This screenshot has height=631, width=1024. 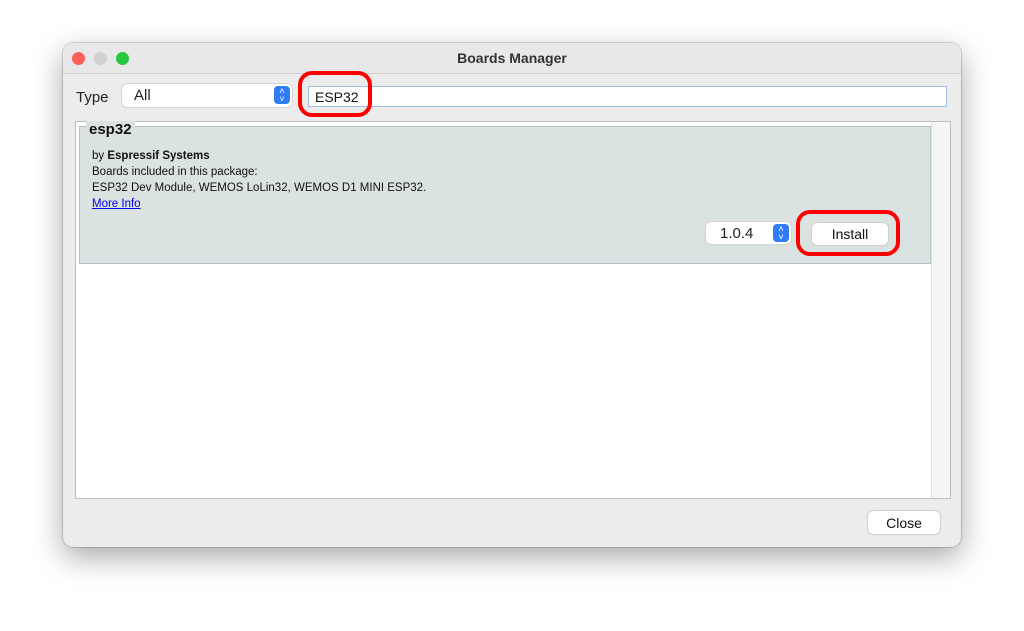 I want to click on board-author: Espressif Systems, so click(x=158, y=156).